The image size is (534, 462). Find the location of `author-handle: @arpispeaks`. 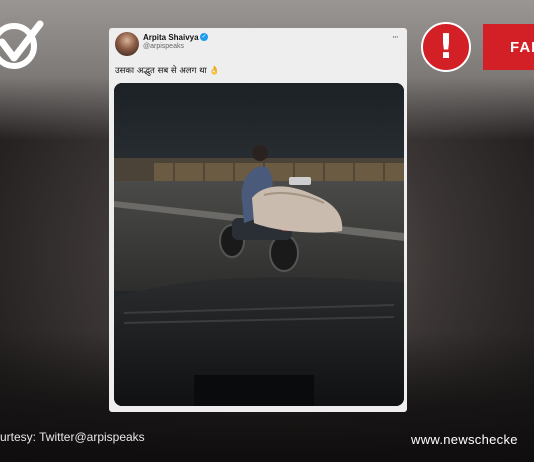

author-handle: @arpispeaks is located at coordinates (163, 46).